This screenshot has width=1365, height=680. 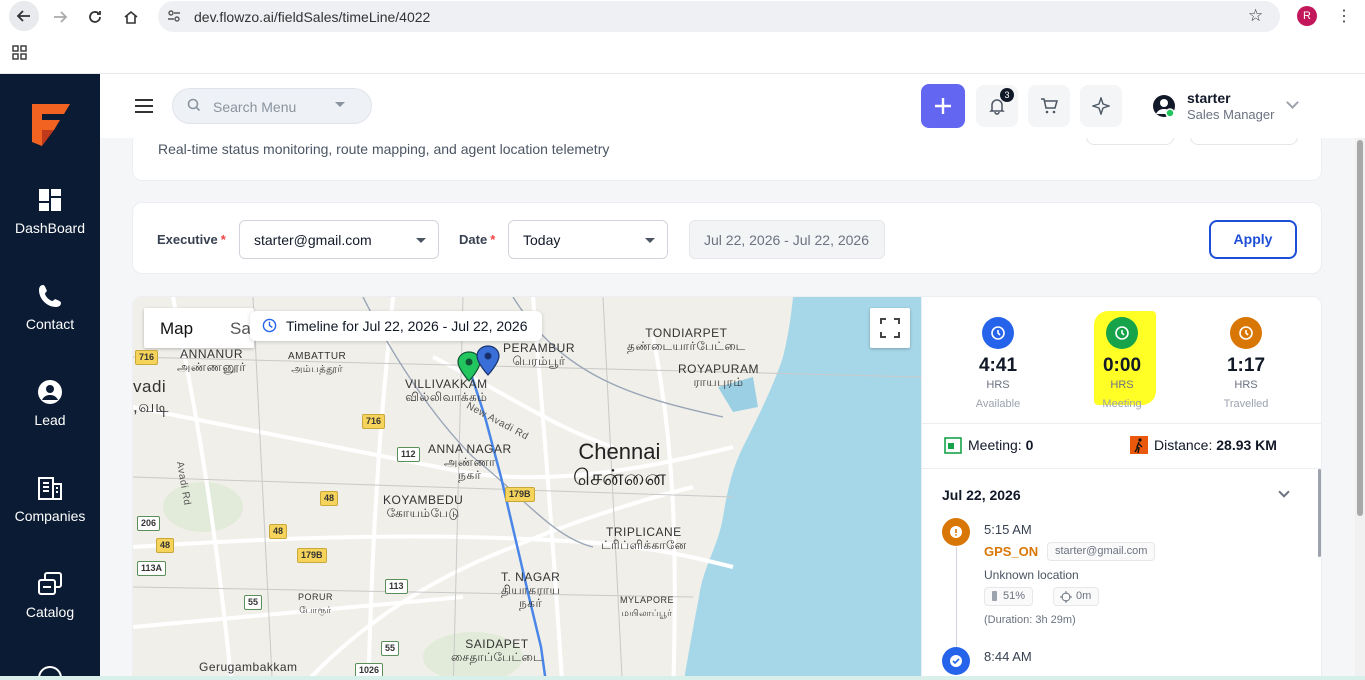 I want to click on executive-select: starter@gmail.com, so click(x=339, y=239).